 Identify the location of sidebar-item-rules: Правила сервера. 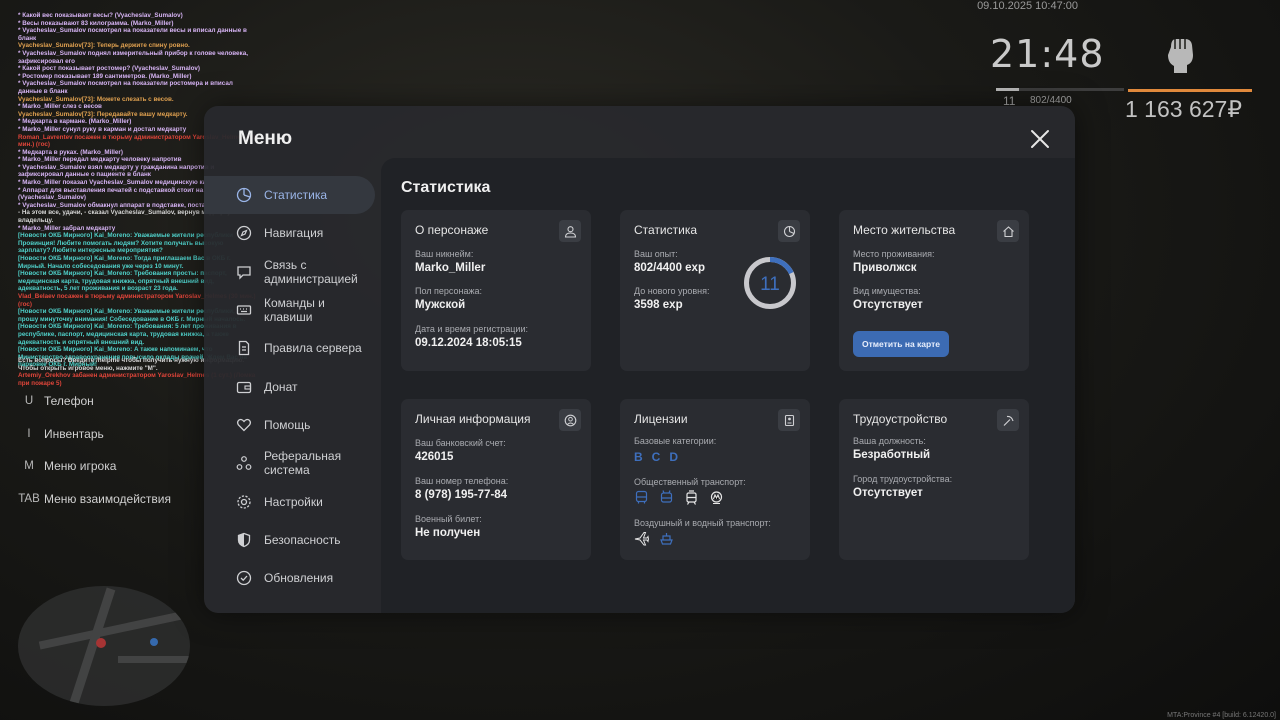
(292, 348).